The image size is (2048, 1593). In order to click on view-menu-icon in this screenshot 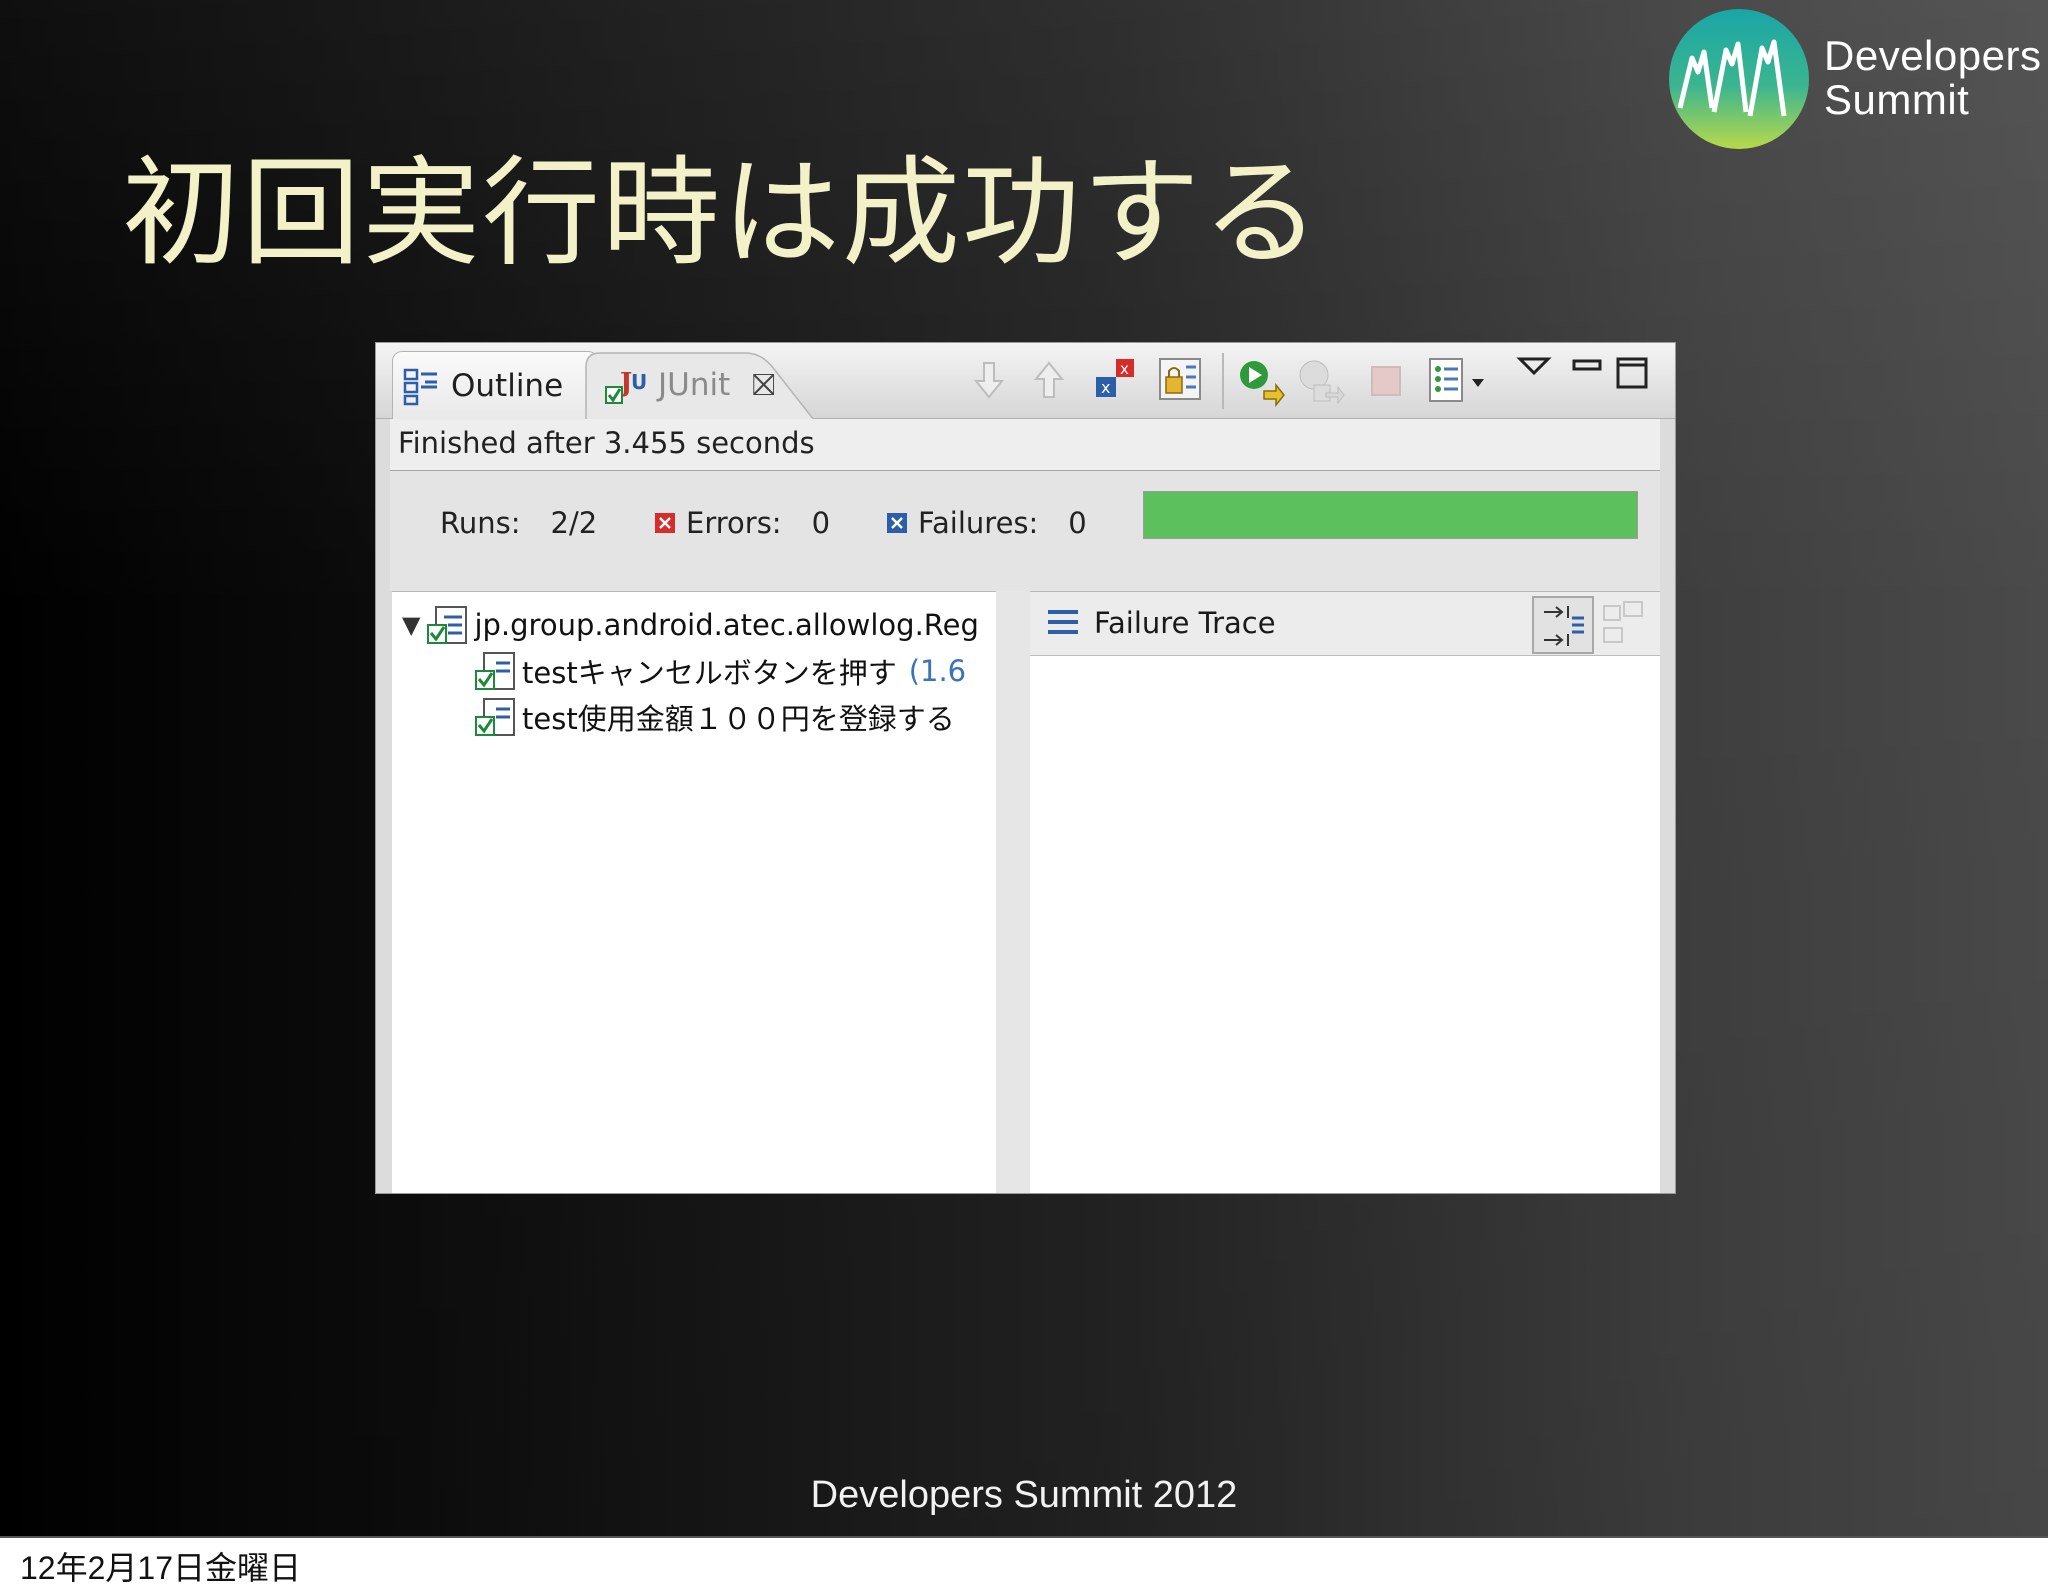, I will do `click(1534, 368)`.